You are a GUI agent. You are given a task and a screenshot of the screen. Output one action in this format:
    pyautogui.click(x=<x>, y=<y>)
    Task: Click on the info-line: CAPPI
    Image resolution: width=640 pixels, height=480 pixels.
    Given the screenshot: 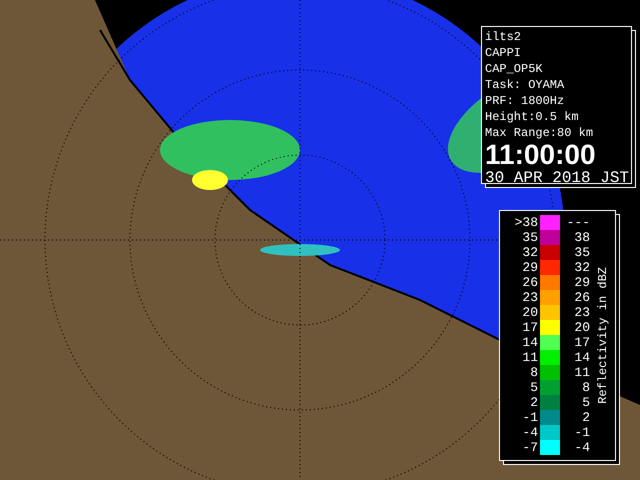 What is the action you would take?
    pyautogui.click(x=503, y=53)
    